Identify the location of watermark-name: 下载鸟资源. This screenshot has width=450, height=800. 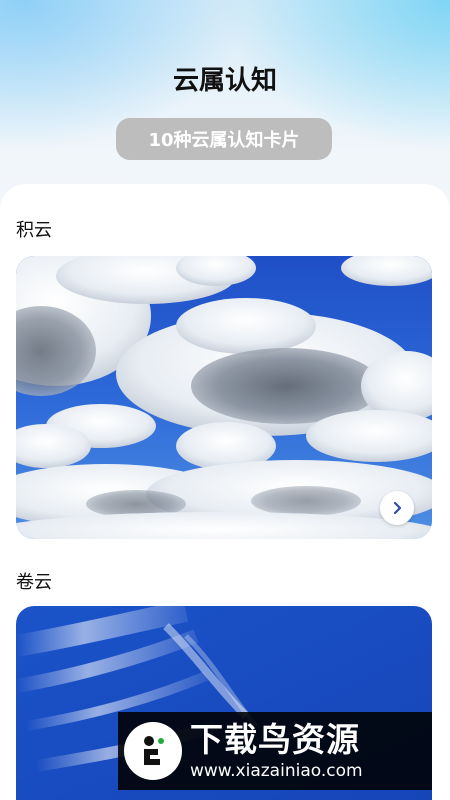
(275, 739).